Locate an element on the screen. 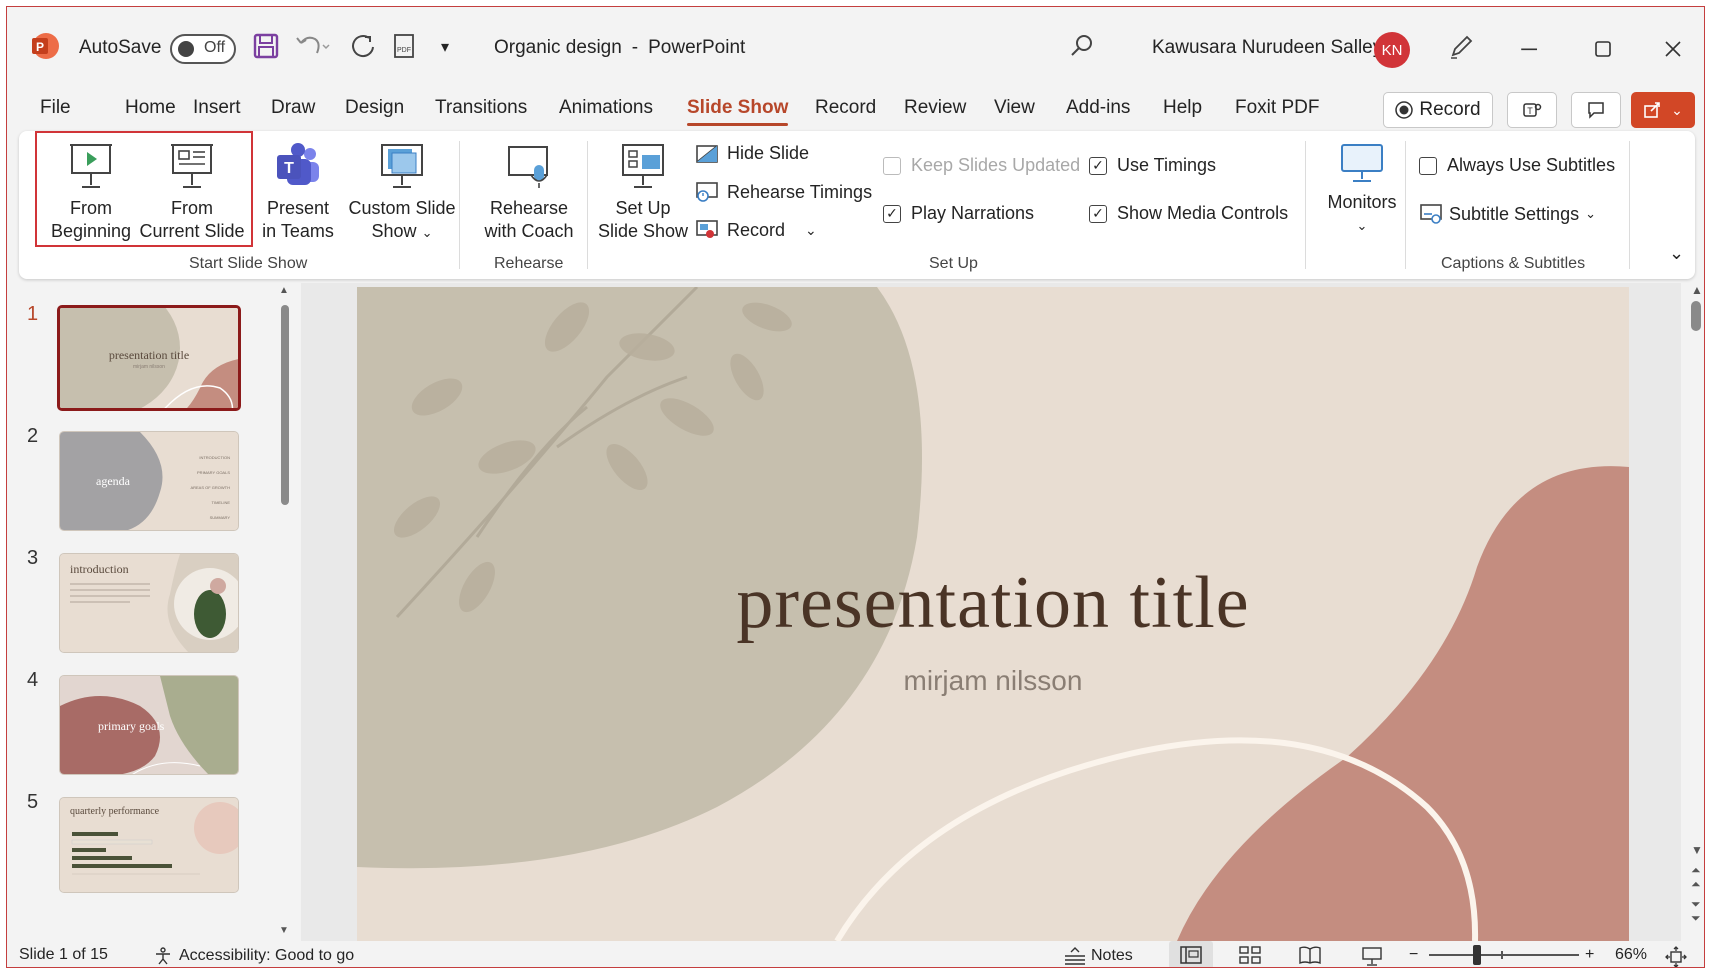 This screenshot has height=971, width=1711. save-icon is located at coordinates (266, 46).